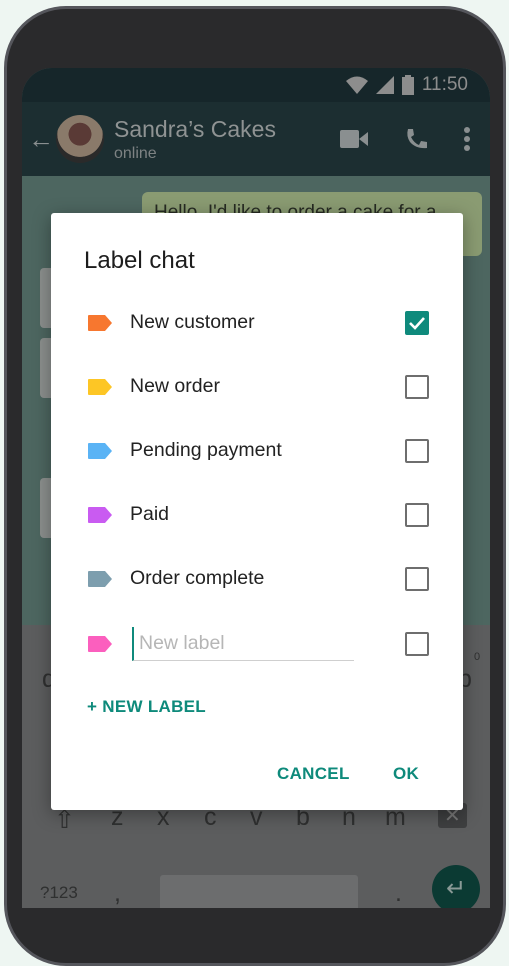 The width and height of the screenshot is (509, 966). What do you see at coordinates (257, 387) in the screenshot?
I see `label-row: New order` at bounding box center [257, 387].